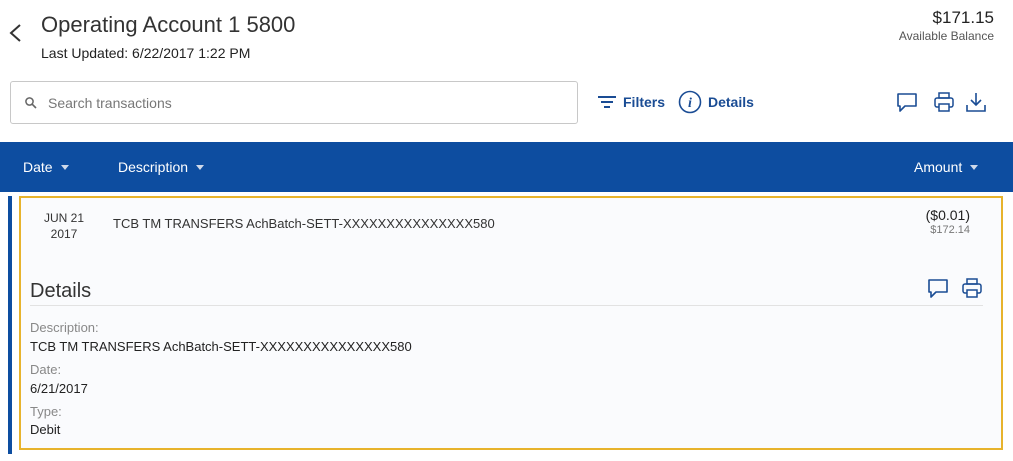 The width and height of the screenshot is (1013, 461). What do you see at coordinates (64, 327) in the screenshot?
I see `detail-description-label: Description:` at bounding box center [64, 327].